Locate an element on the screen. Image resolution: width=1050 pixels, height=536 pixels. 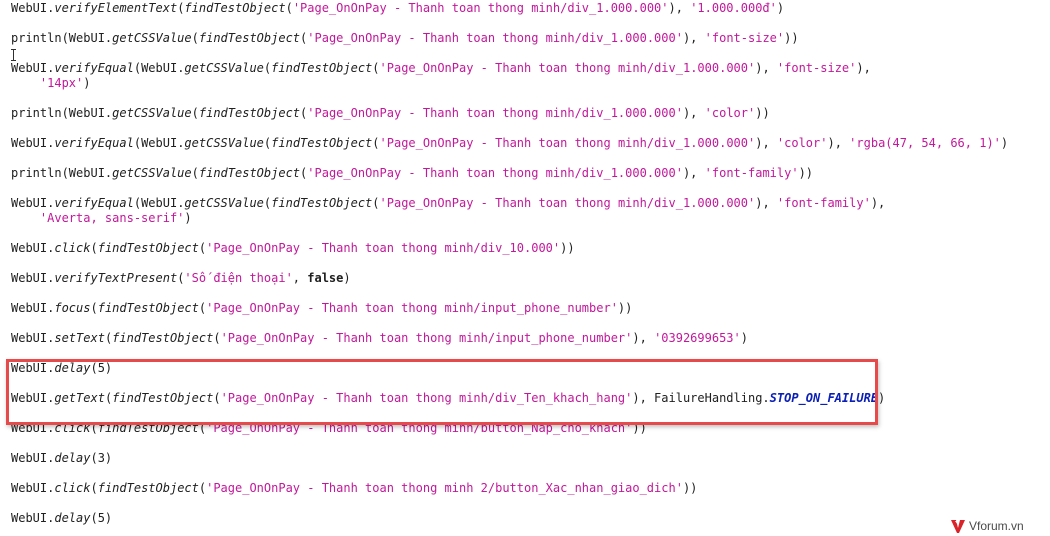
code-token: , is located at coordinates (300, 278).